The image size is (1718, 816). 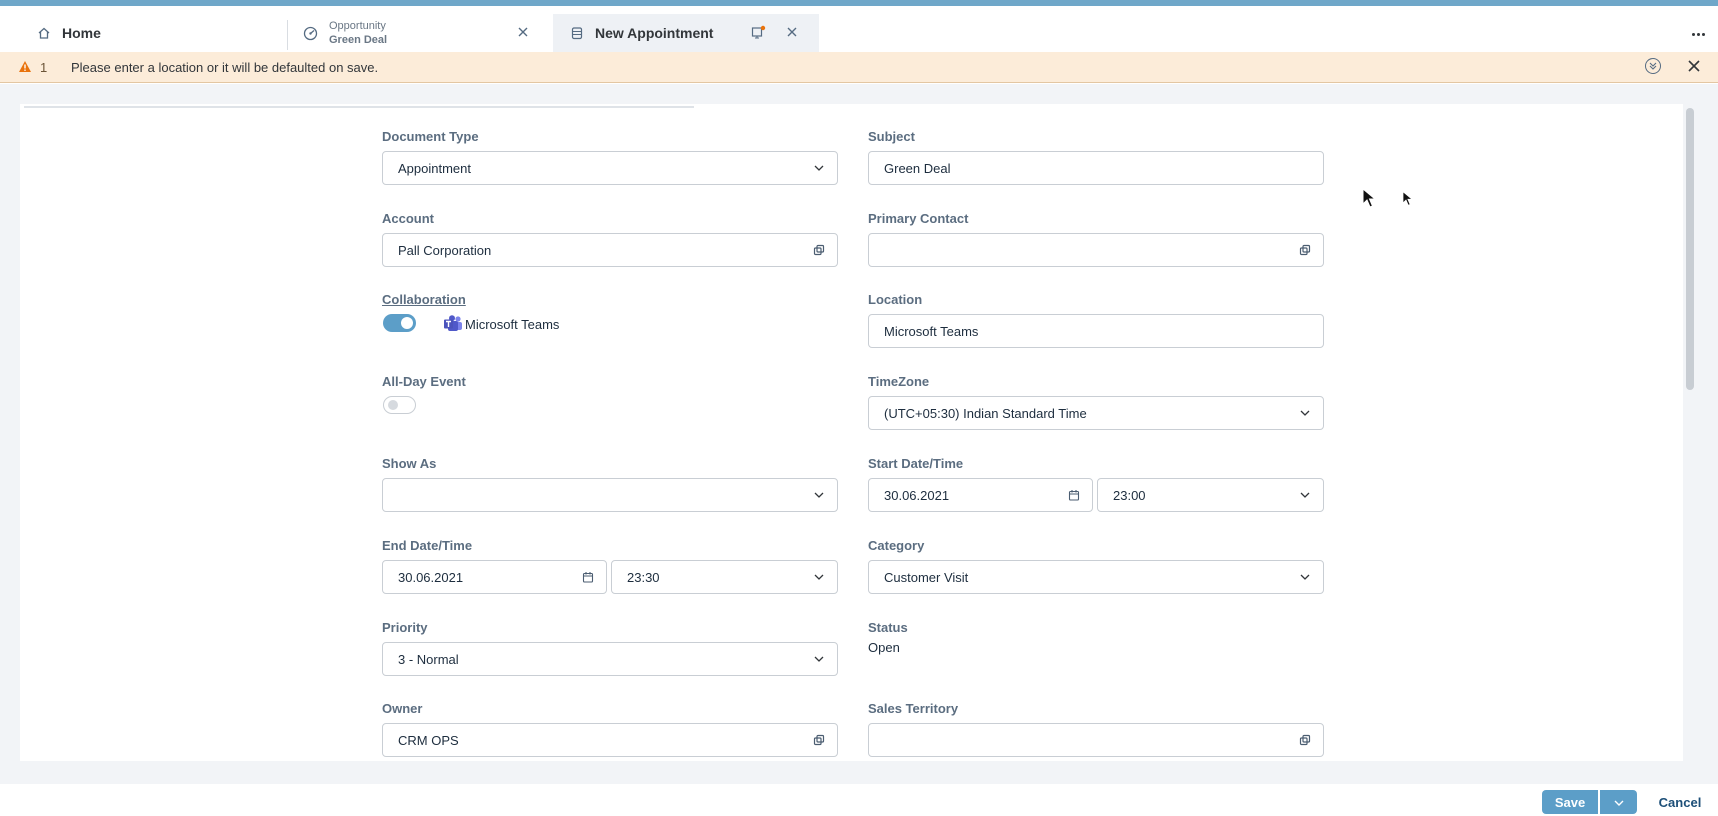 What do you see at coordinates (918, 218) in the screenshot?
I see `primary-contact-label: Primary Contact` at bounding box center [918, 218].